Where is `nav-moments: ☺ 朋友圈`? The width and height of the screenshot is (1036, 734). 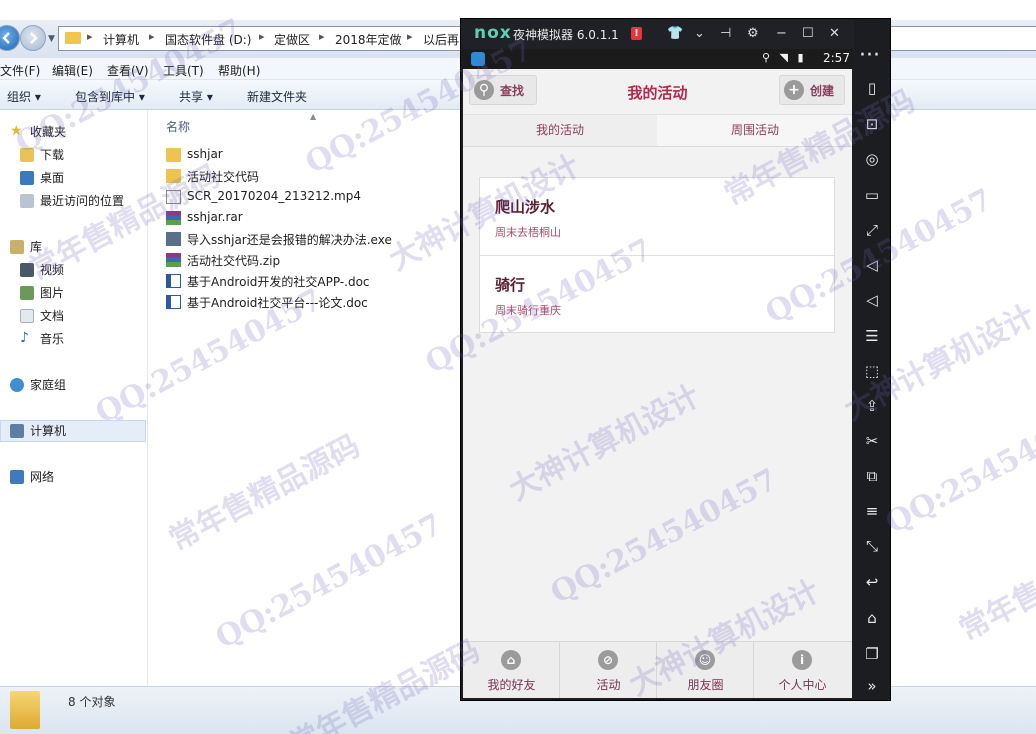 nav-moments: ☺ 朋友圈 is located at coordinates (705, 670).